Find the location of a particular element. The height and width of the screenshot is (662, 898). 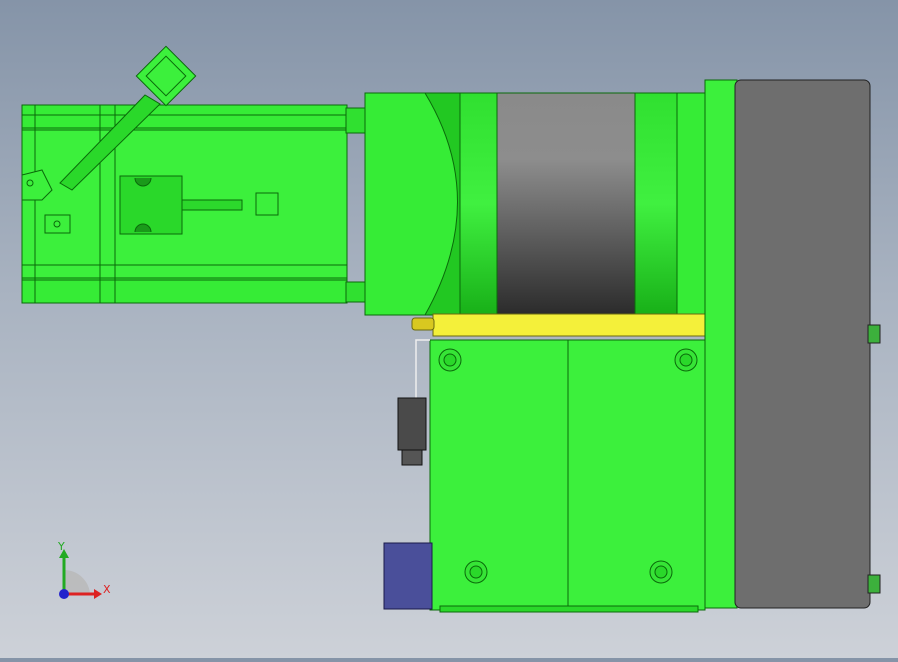

y-axis-label: Y is located at coordinates (61, 546).